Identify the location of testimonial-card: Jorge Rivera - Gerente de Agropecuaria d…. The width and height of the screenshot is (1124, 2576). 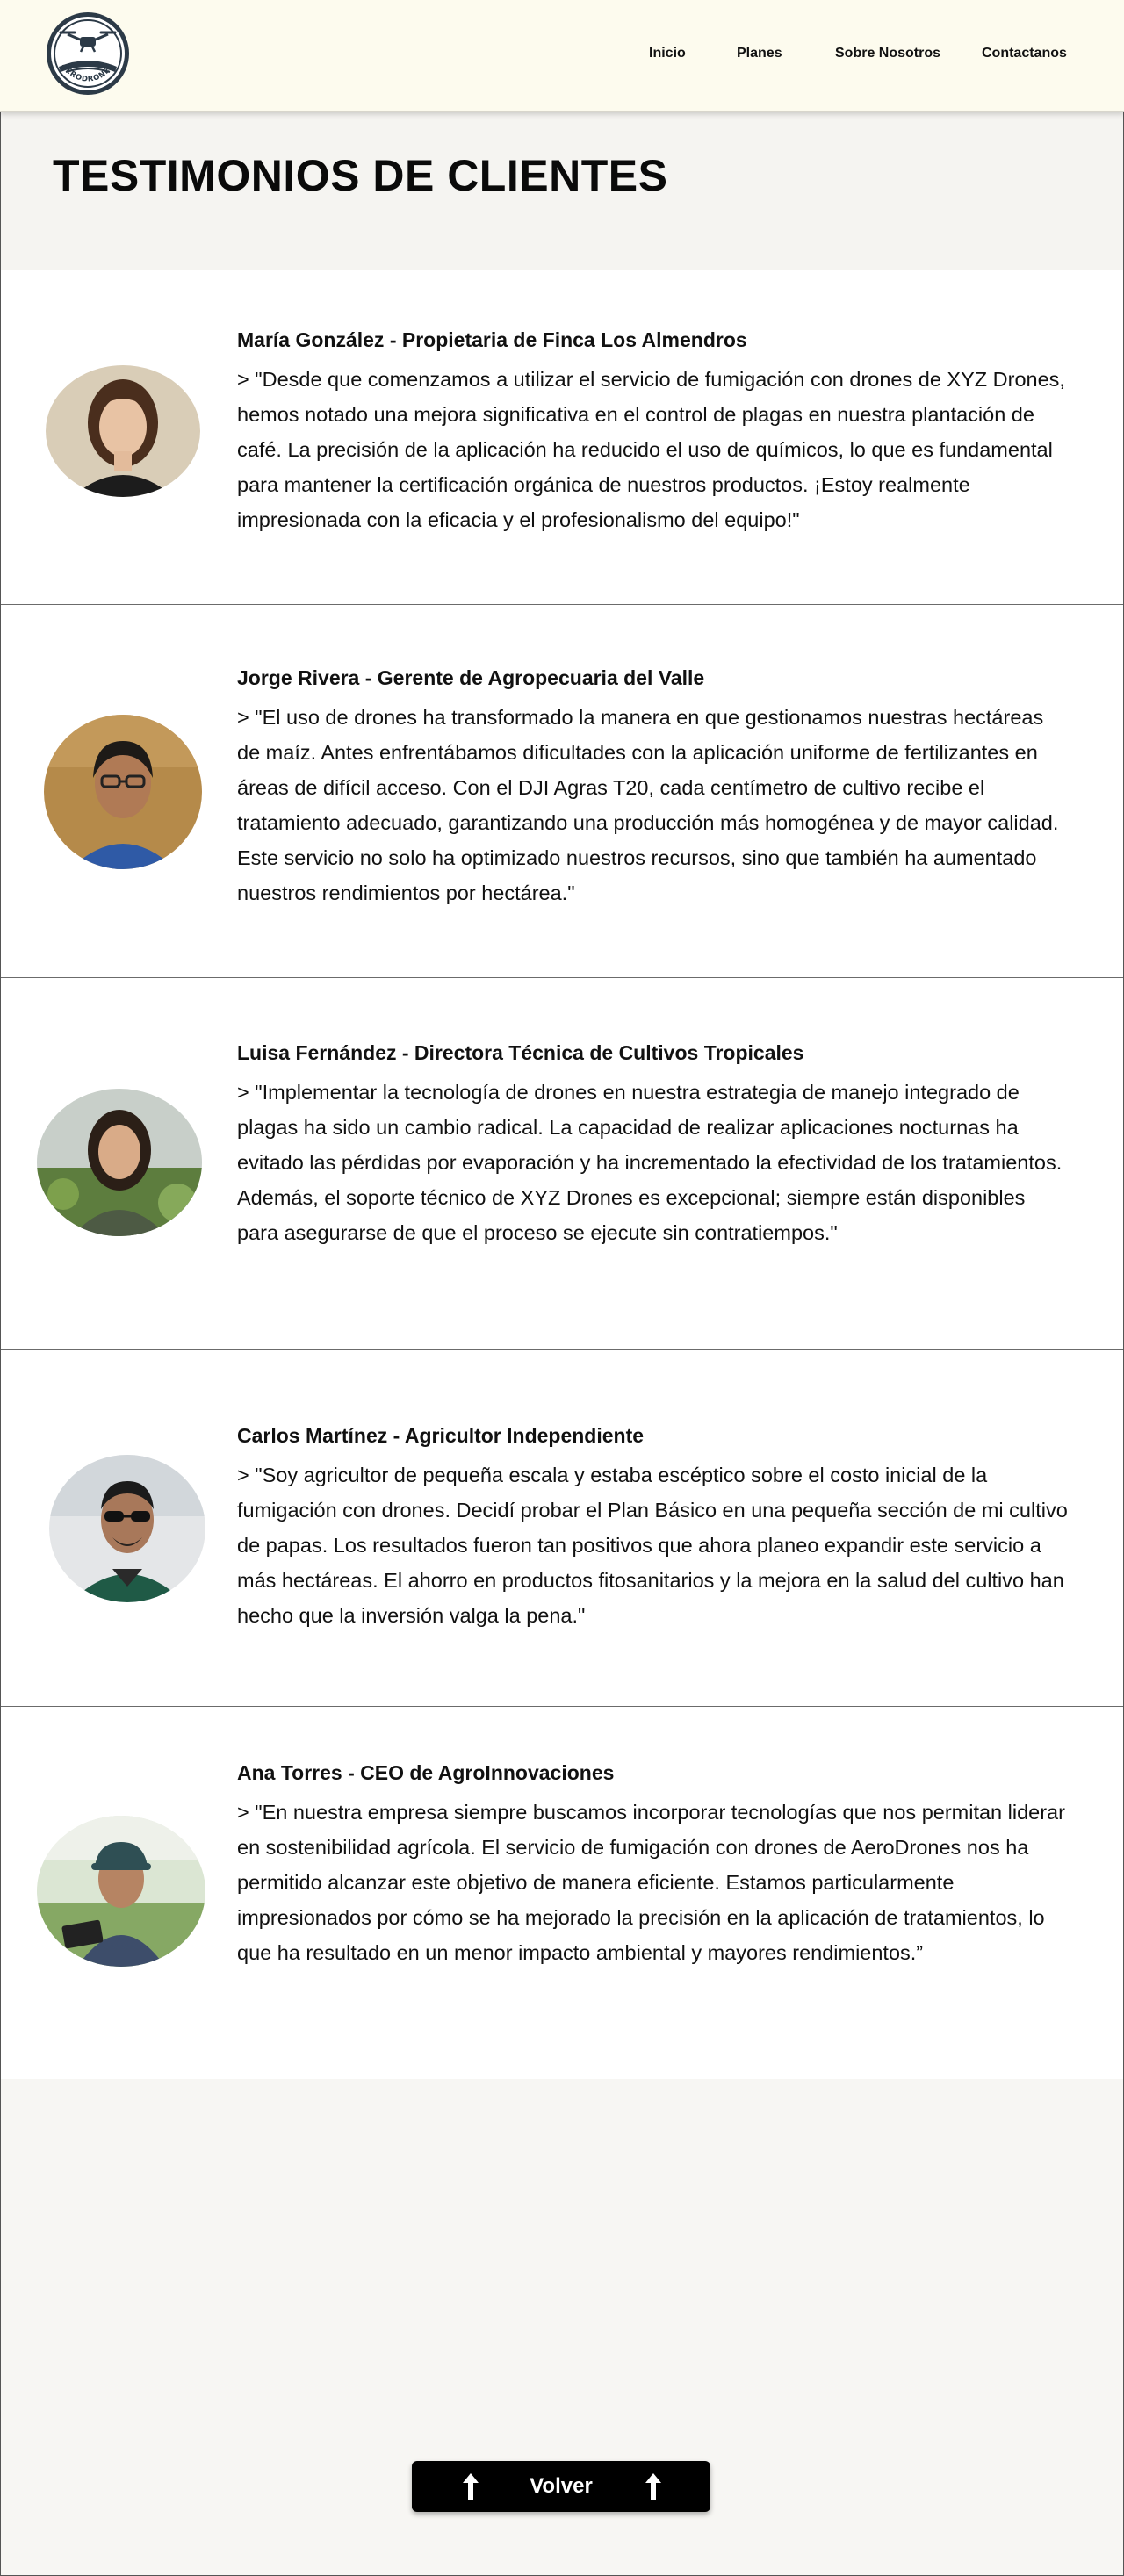
(562, 791).